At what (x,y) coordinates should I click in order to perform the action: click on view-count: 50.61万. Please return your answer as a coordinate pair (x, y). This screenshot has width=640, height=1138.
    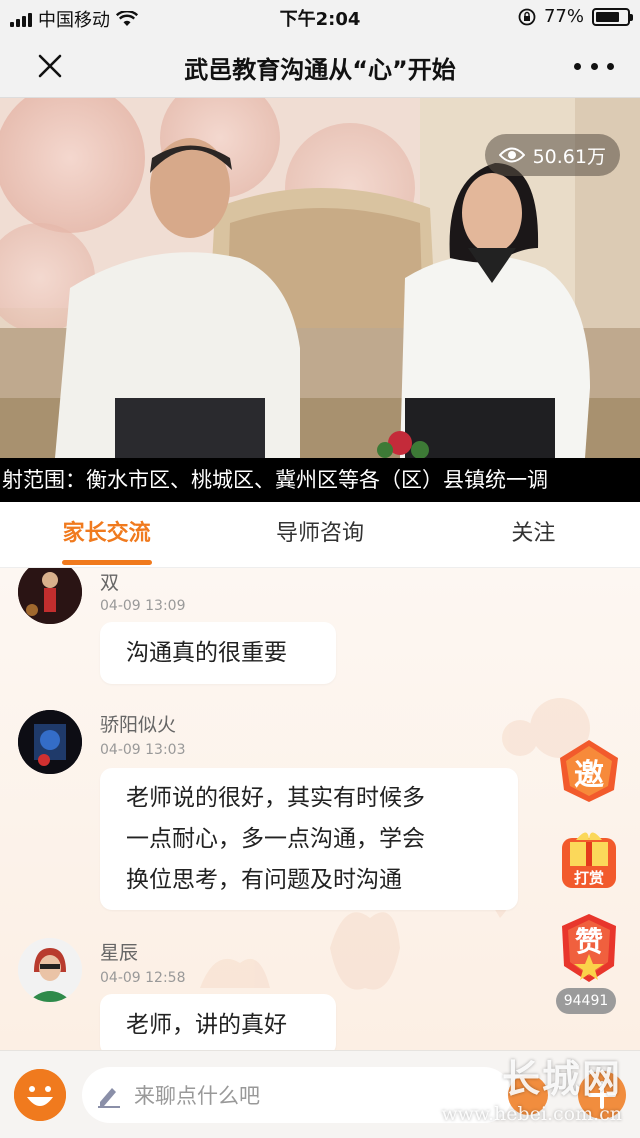
    Looking at the image, I should click on (569, 156).